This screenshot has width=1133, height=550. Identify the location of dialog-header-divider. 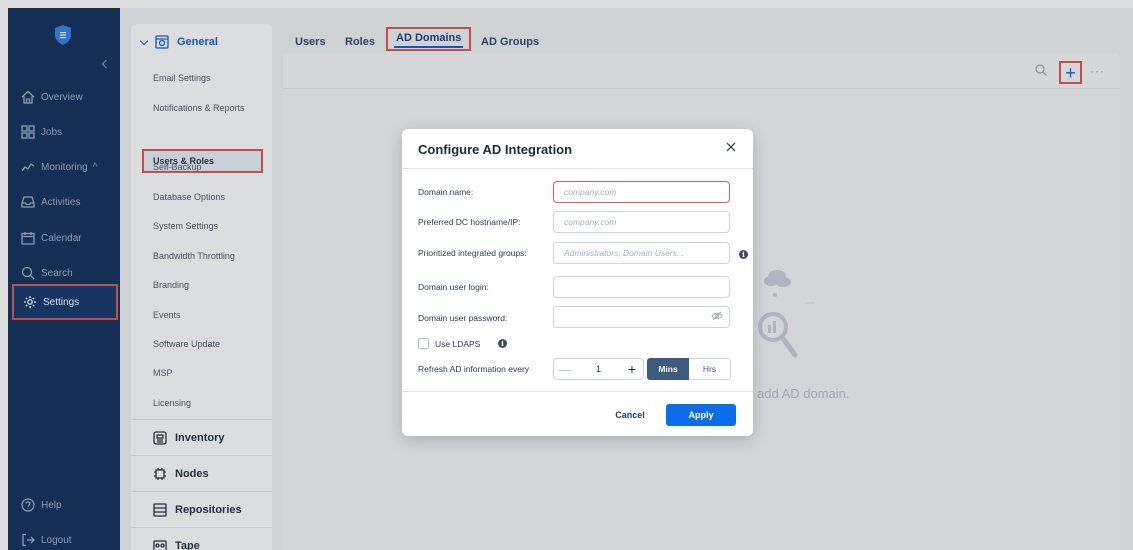
(577, 168).